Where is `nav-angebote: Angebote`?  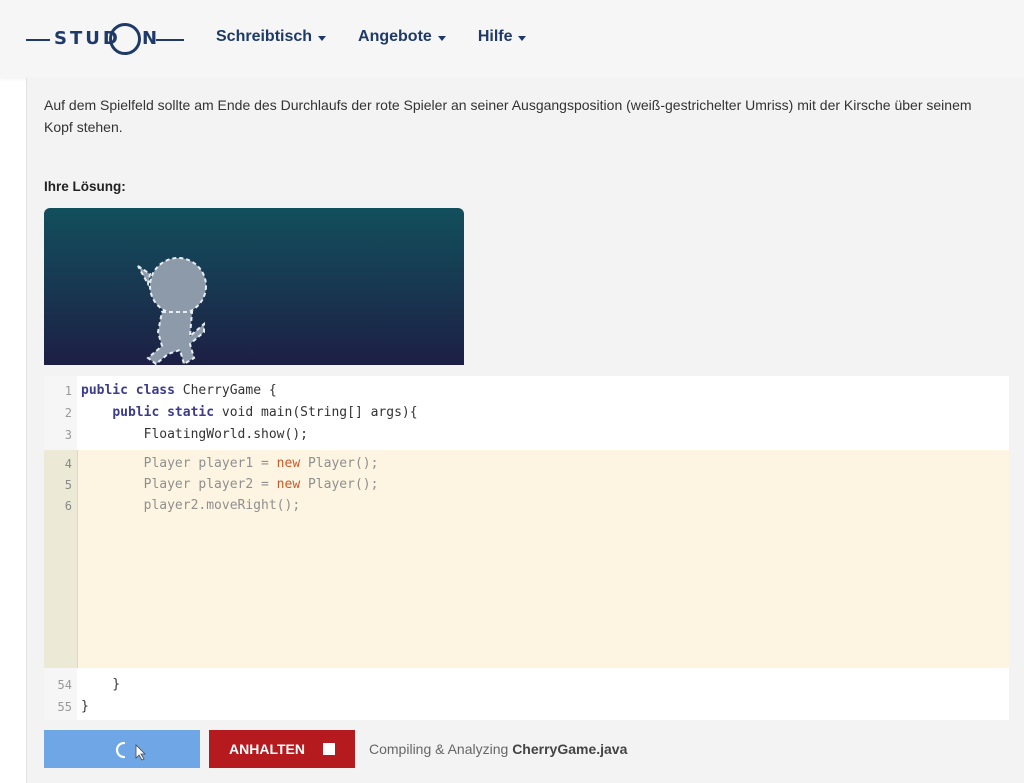 nav-angebote: Angebote is located at coordinates (402, 37).